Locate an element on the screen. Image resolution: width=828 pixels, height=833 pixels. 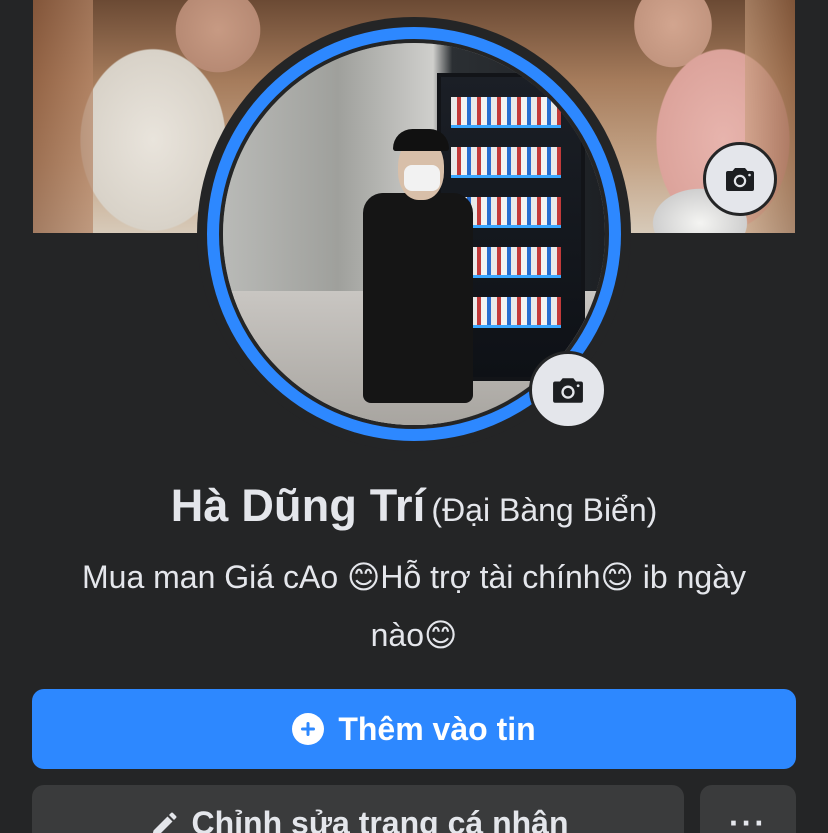
edit-profile-button: Chỉnh sửa trang cá nhân is located at coordinates (358, 809).